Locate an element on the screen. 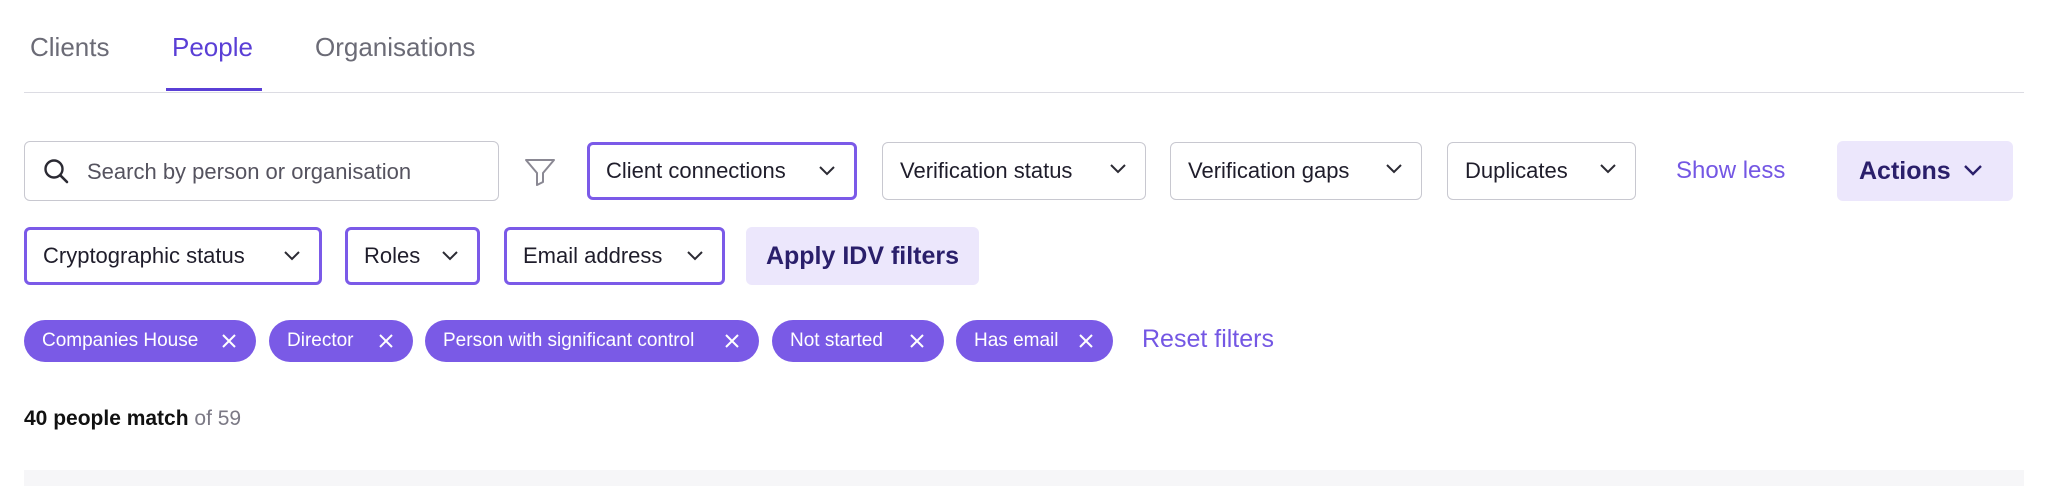 The height and width of the screenshot is (486, 2048). total-count: of 59 is located at coordinates (218, 418).